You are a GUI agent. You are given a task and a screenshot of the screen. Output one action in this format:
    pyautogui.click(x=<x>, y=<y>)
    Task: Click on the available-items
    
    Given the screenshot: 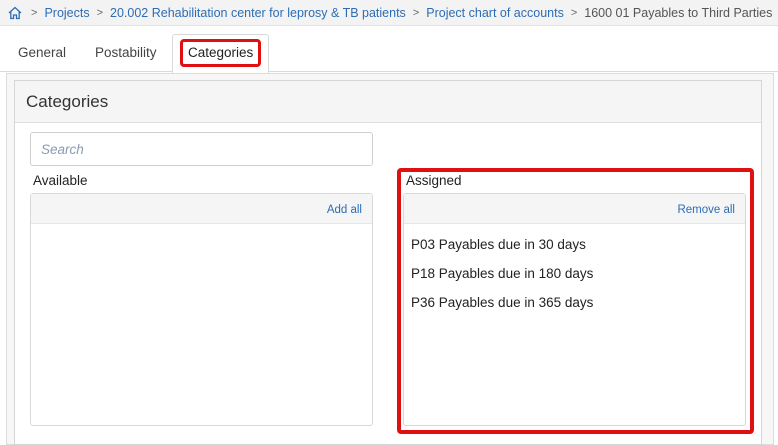 What is the action you would take?
    pyautogui.click(x=201, y=227)
    